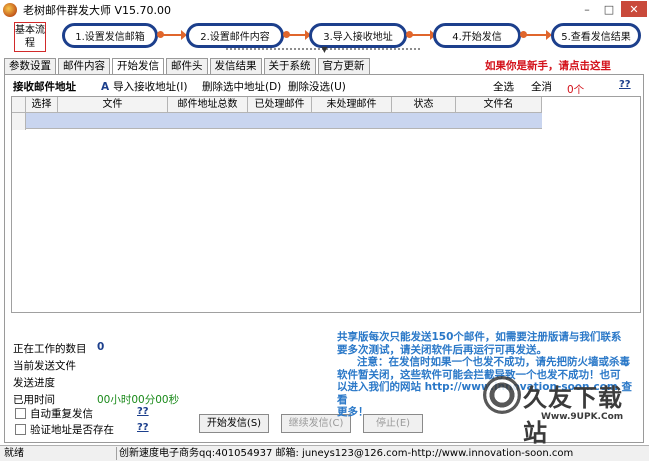 This screenshot has height=461, width=649. Describe the element at coordinates (234, 423) in the screenshot. I see `start-sending-button: 开始发信(S)` at that location.